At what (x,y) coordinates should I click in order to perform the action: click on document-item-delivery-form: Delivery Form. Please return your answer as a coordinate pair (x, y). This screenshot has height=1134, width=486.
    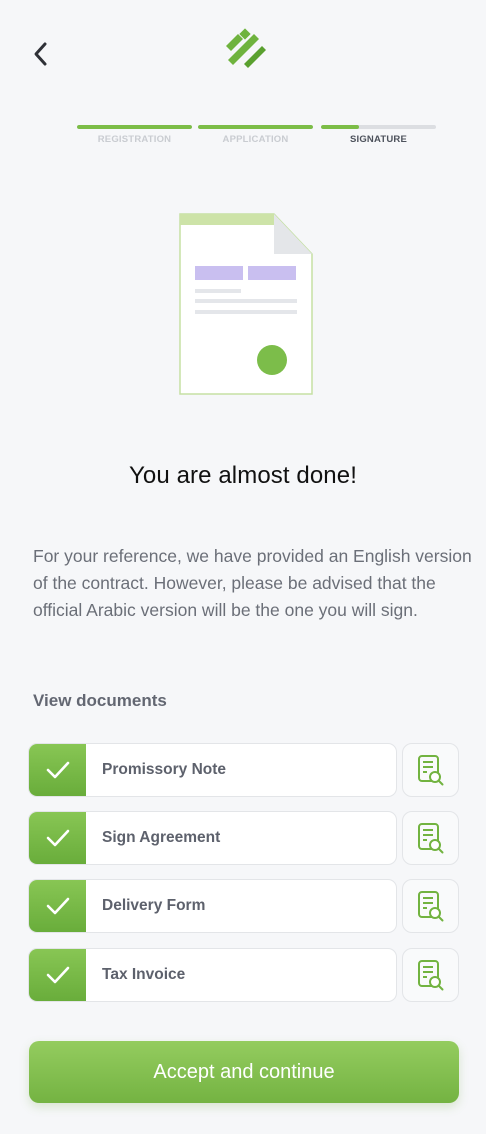
    Looking at the image, I should click on (212, 906).